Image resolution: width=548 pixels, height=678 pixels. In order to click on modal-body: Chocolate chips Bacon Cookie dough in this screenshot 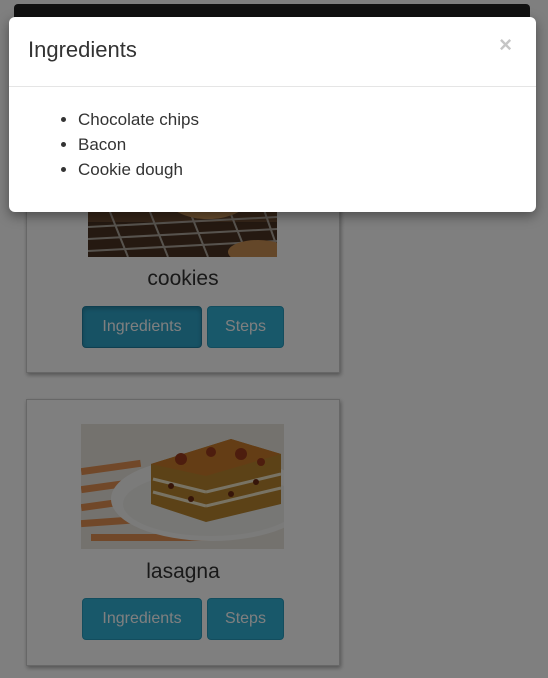, I will do `click(272, 134)`.